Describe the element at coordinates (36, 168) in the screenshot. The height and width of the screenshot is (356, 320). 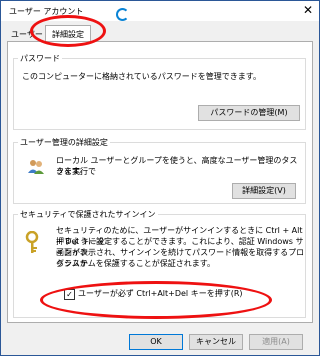
I see `users-icon` at that location.